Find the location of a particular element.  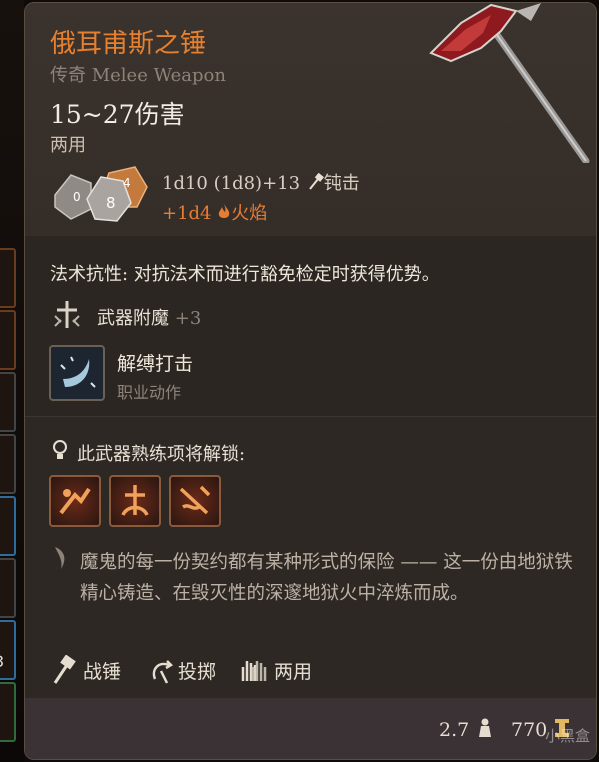

moon-slash-icon is located at coordinates (77, 373).